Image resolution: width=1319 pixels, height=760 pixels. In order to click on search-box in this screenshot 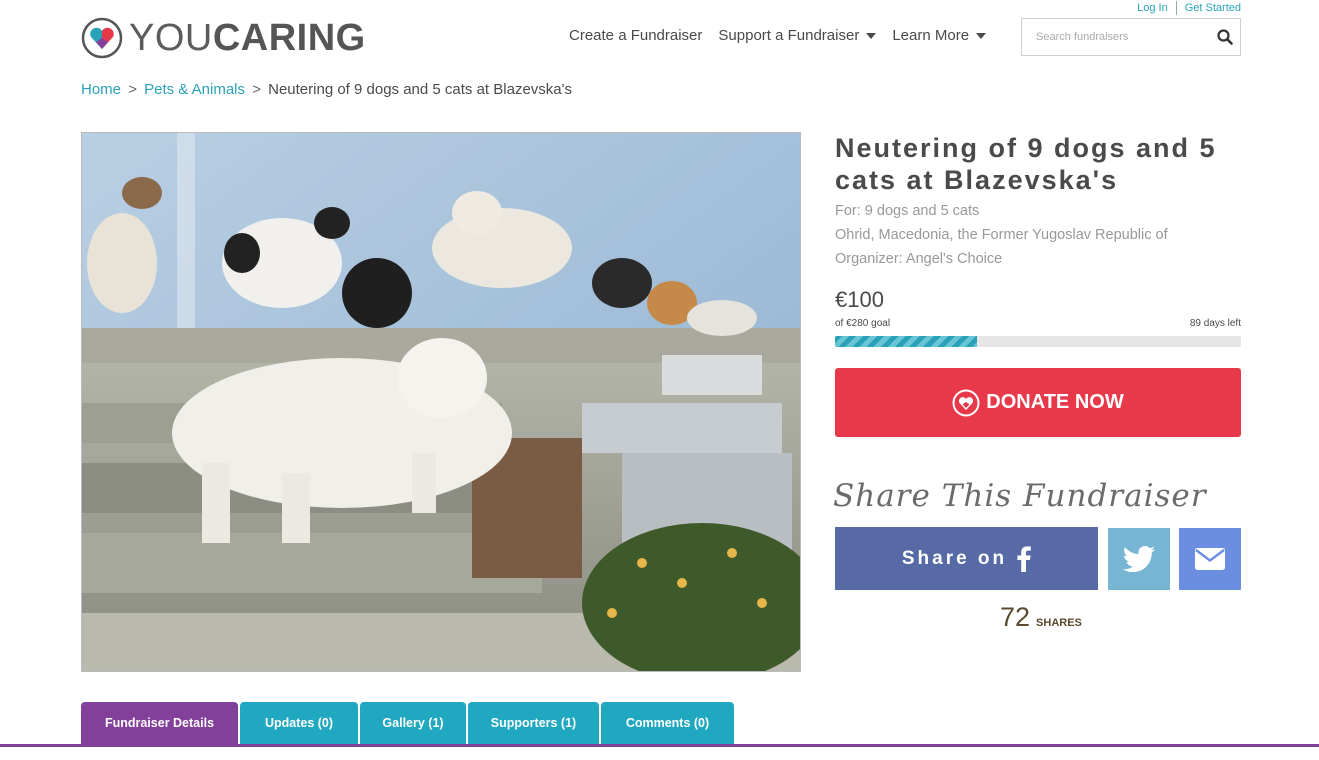, I will do `click(1131, 37)`.